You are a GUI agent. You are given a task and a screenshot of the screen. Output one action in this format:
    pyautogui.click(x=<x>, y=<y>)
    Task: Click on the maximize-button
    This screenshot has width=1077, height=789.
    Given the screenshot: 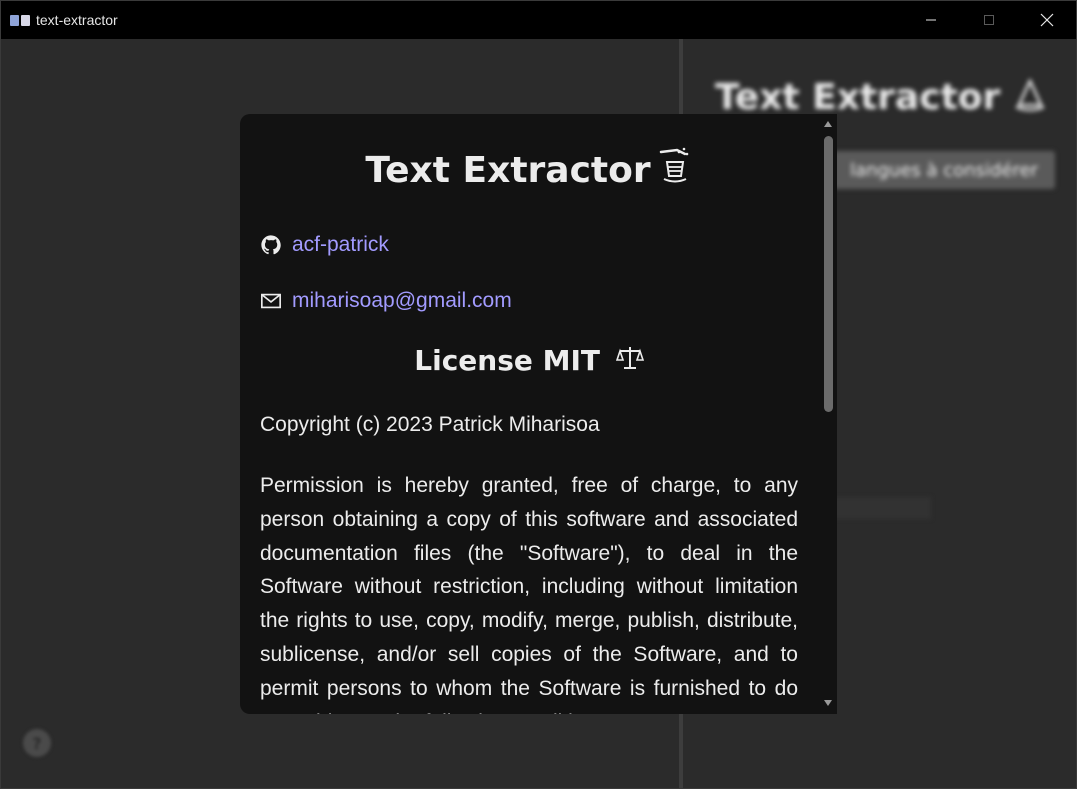 What is the action you would take?
    pyautogui.click(x=989, y=20)
    